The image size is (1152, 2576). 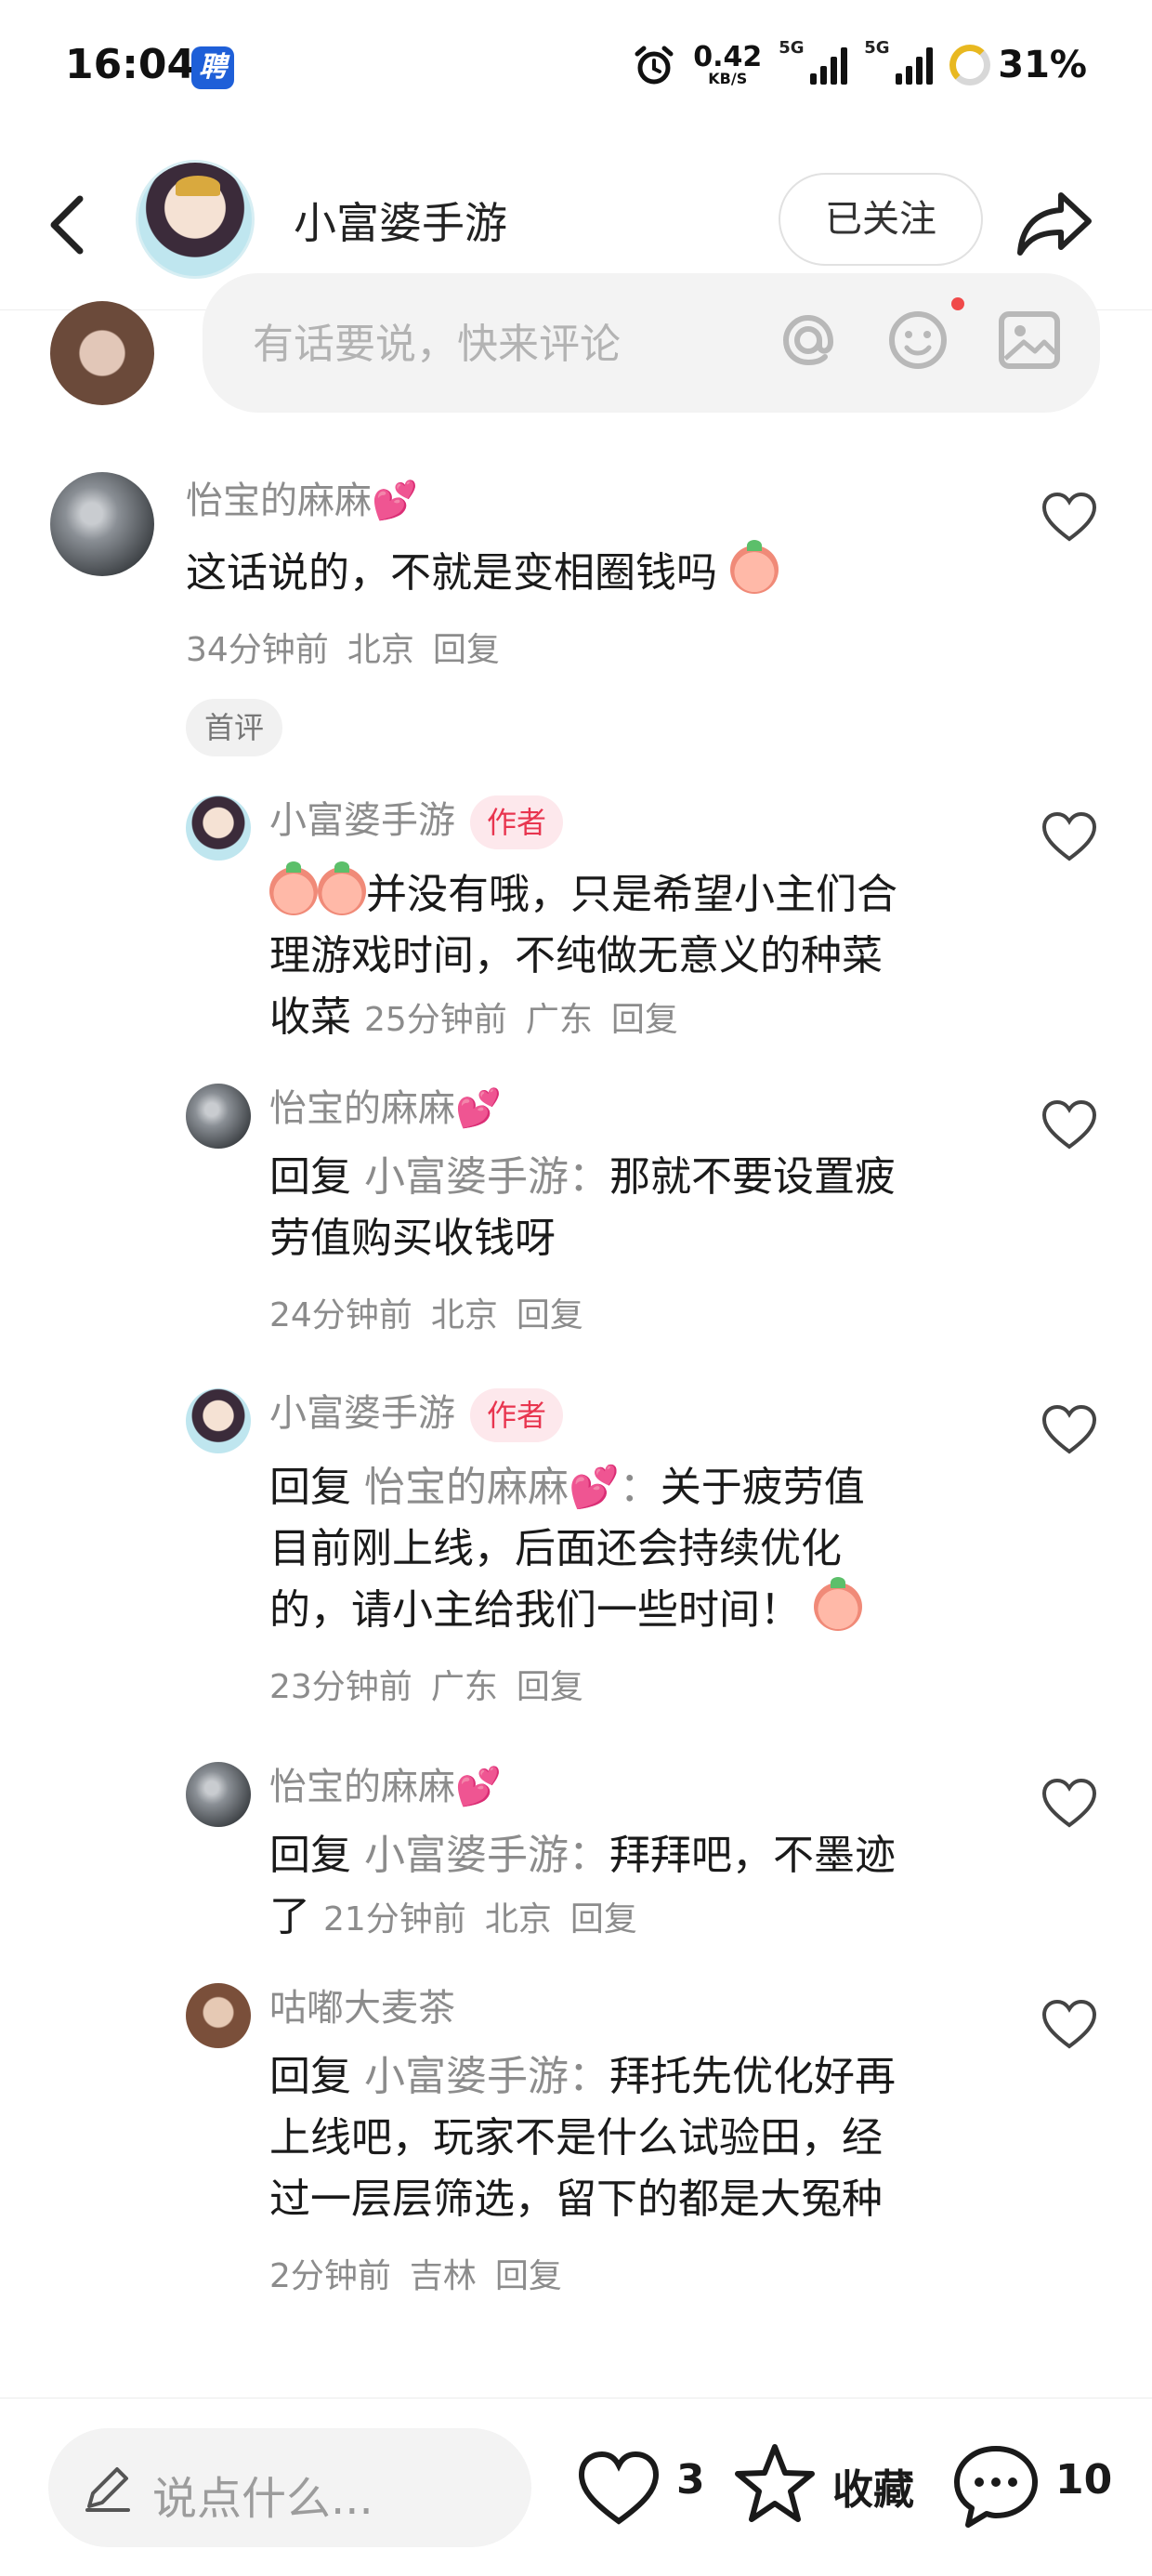 I want to click on comment-time: 21分钟前, so click(x=394, y=1919).